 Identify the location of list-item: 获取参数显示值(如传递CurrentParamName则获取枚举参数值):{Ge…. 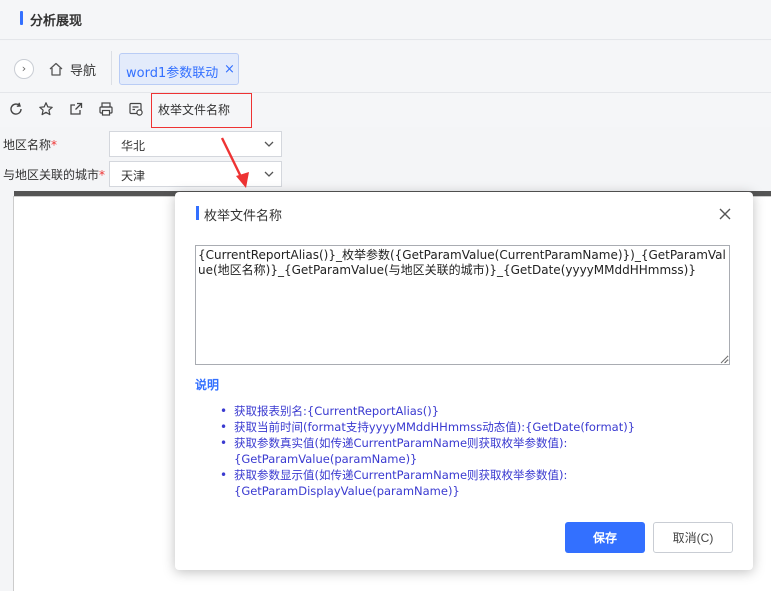
(455, 483).